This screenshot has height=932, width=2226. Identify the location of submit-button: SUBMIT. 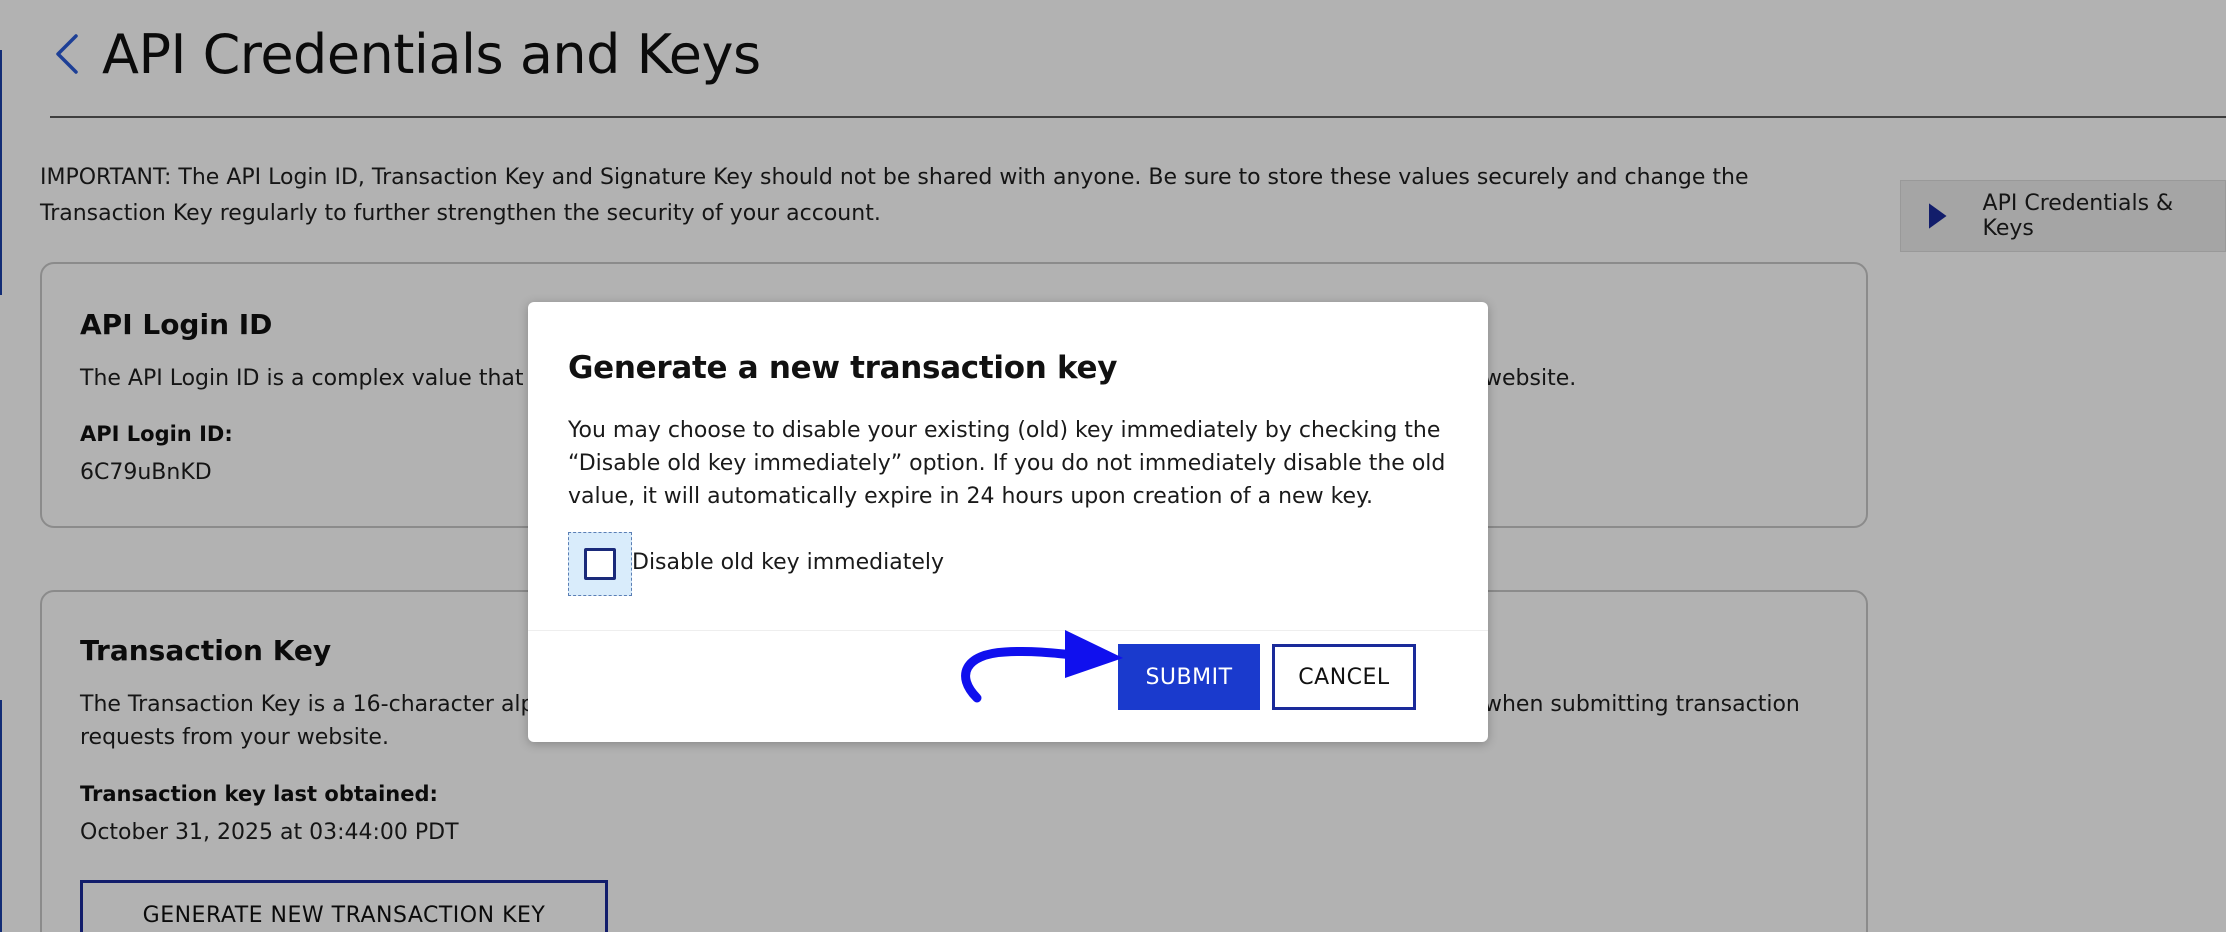
(1189, 677).